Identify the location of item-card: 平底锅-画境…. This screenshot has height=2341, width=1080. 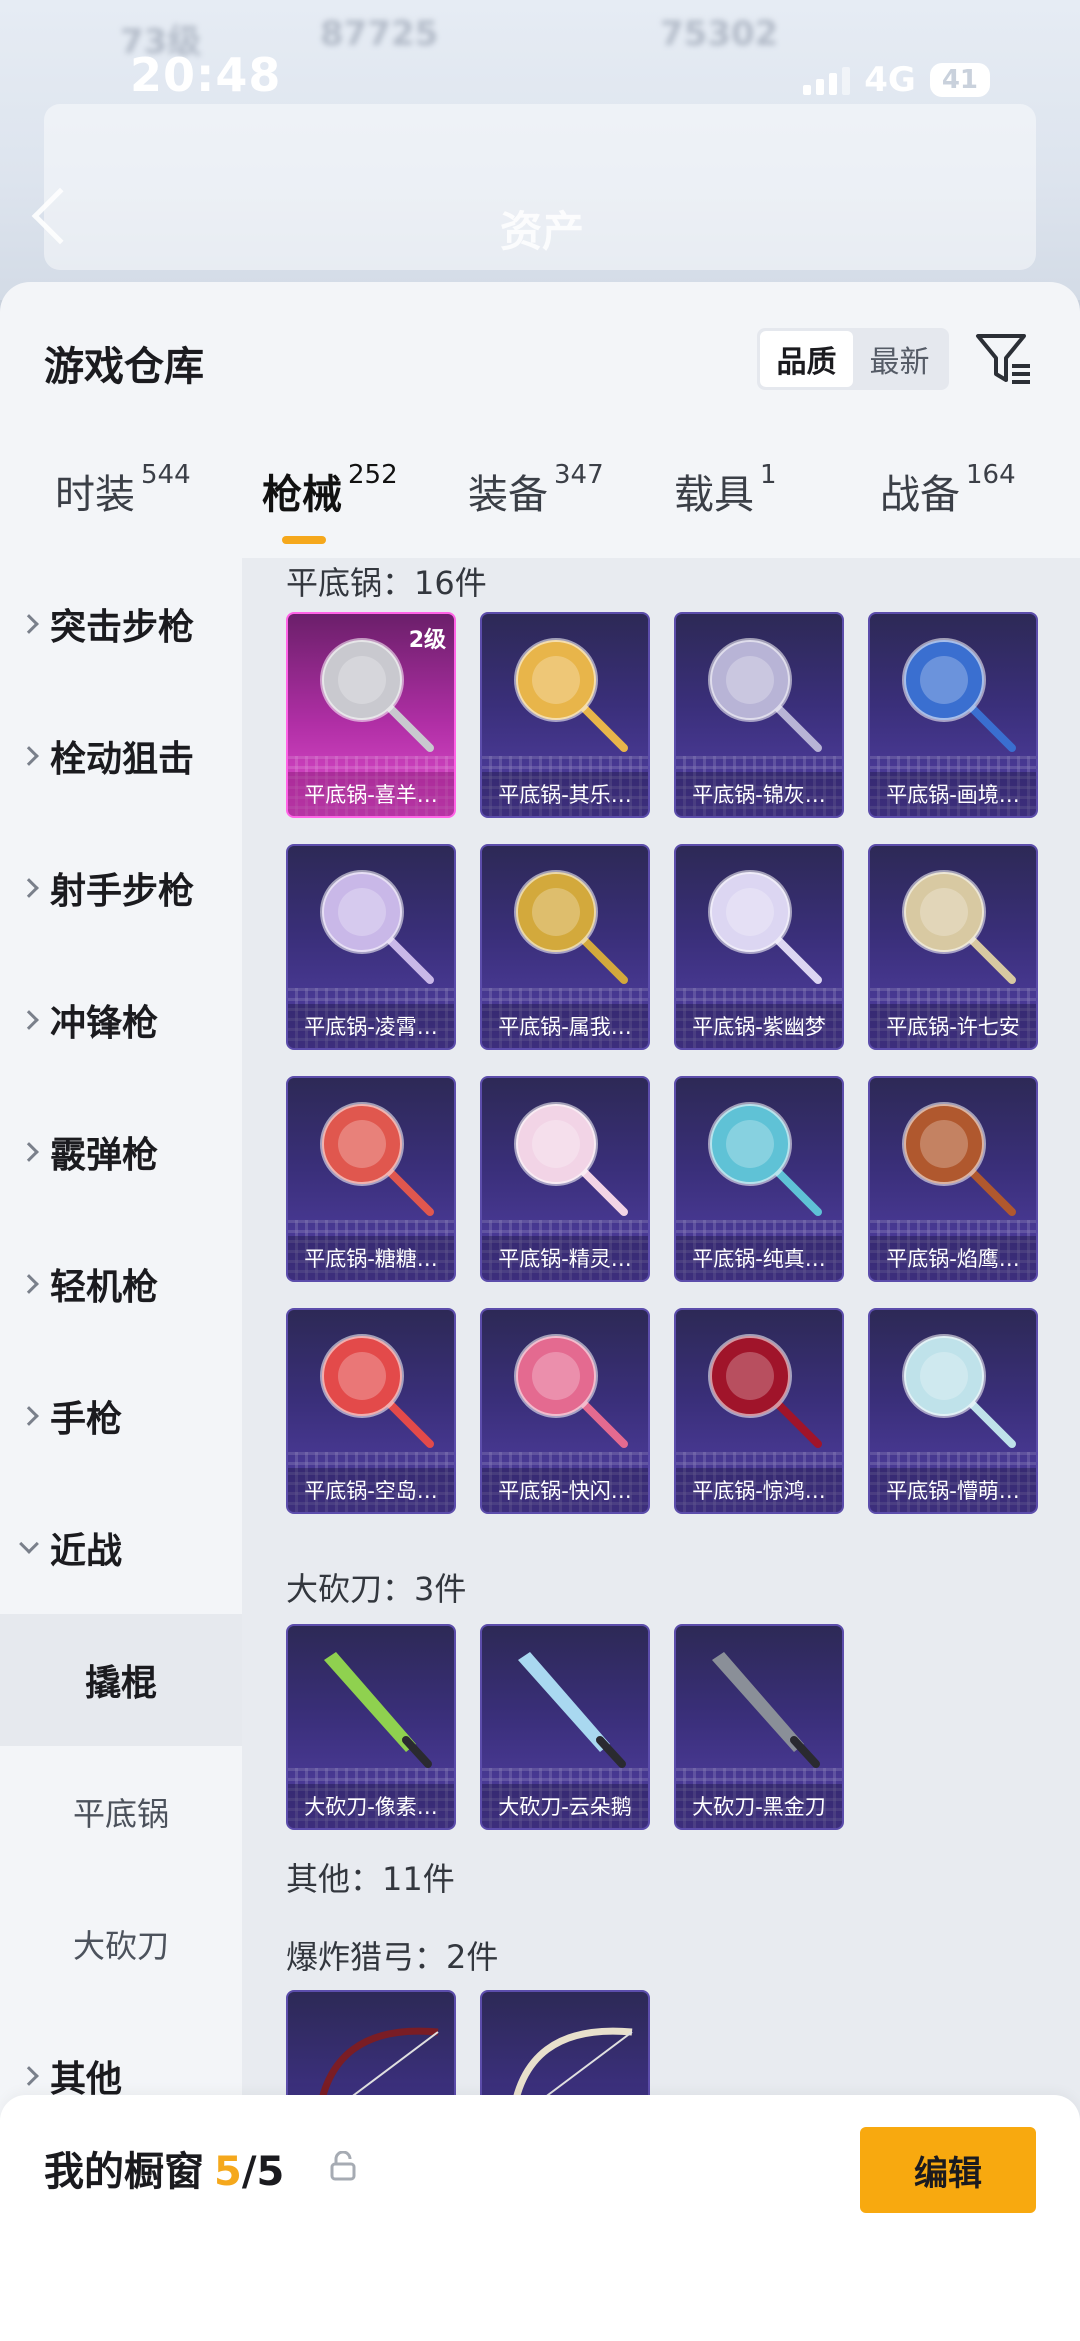
(953, 715).